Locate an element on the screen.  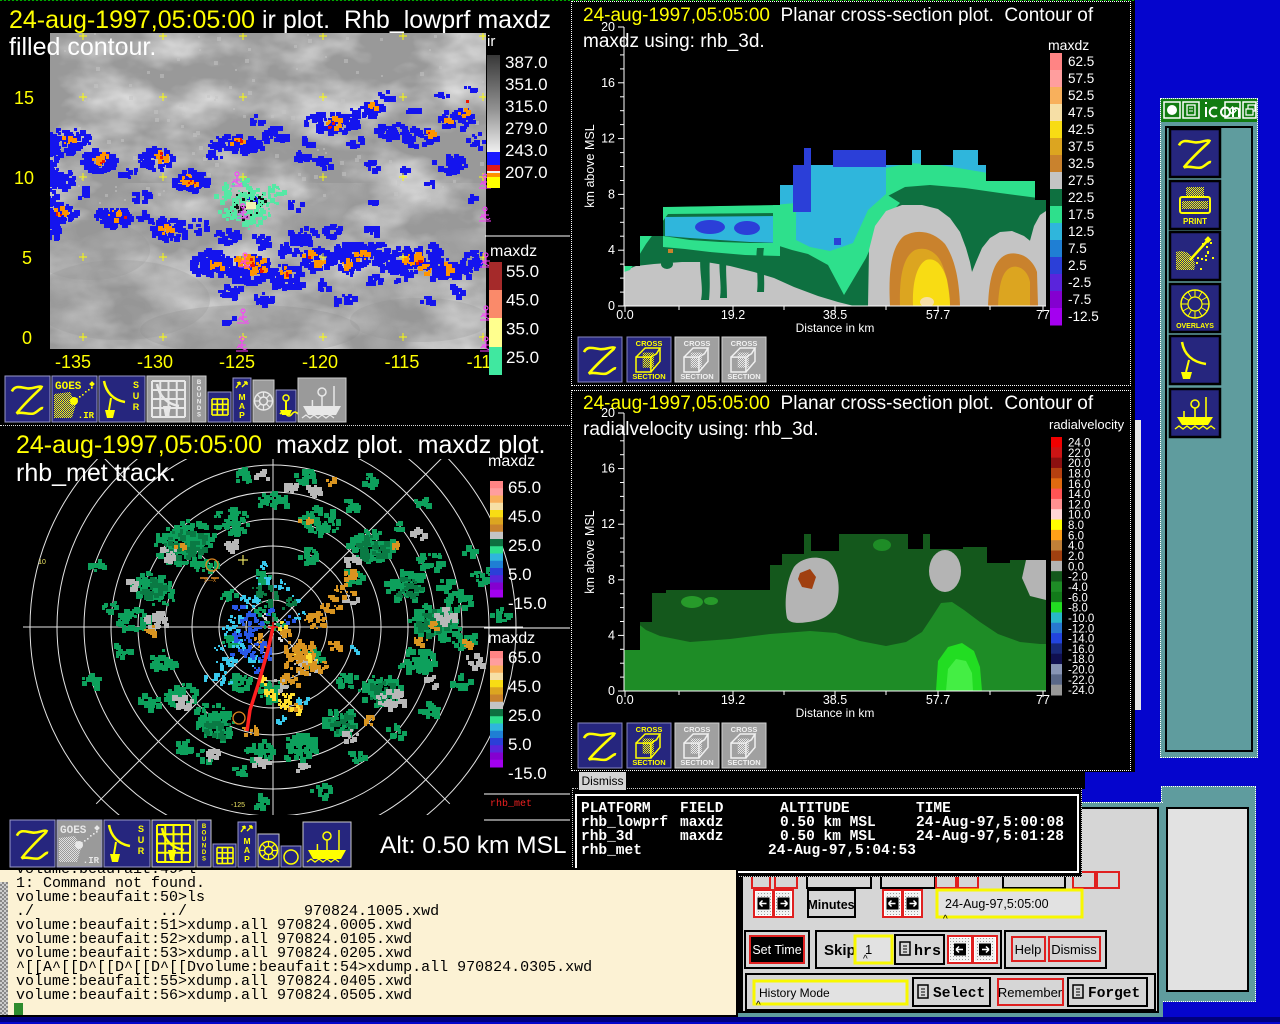
svg-text: -24.0 is located at coordinates (1081, 691).